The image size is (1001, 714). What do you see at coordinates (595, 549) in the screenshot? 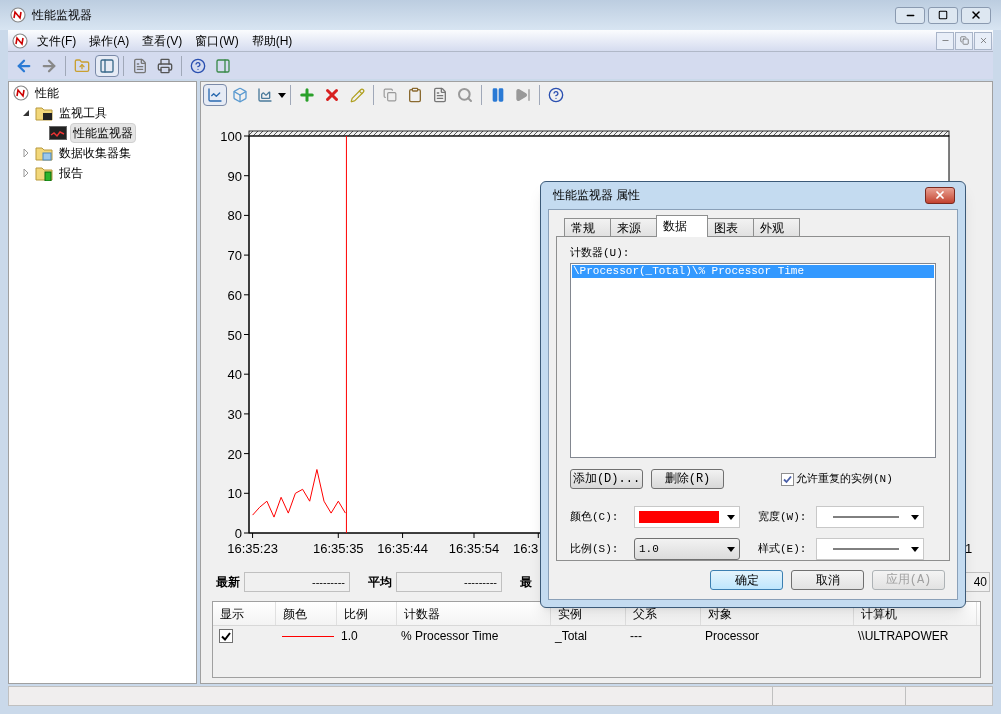
I see `field-label: 比例(S):` at bounding box center [595, 549].